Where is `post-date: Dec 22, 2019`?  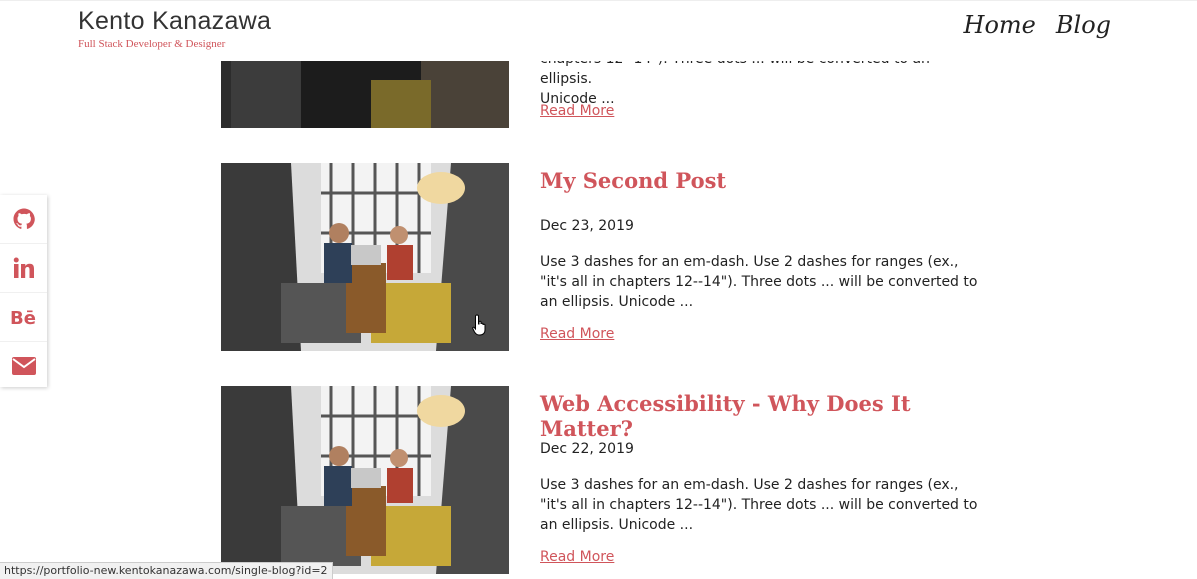
post-date: Dec 22, 2019 is located at coordinates (587, 449).